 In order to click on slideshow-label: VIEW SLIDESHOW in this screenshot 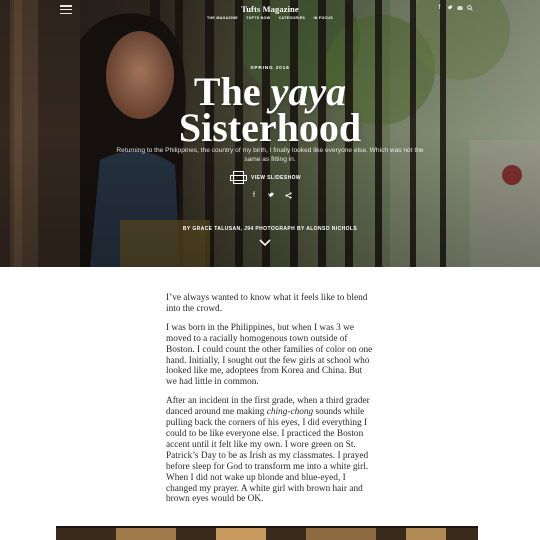, I will do `click(276, 177)`.